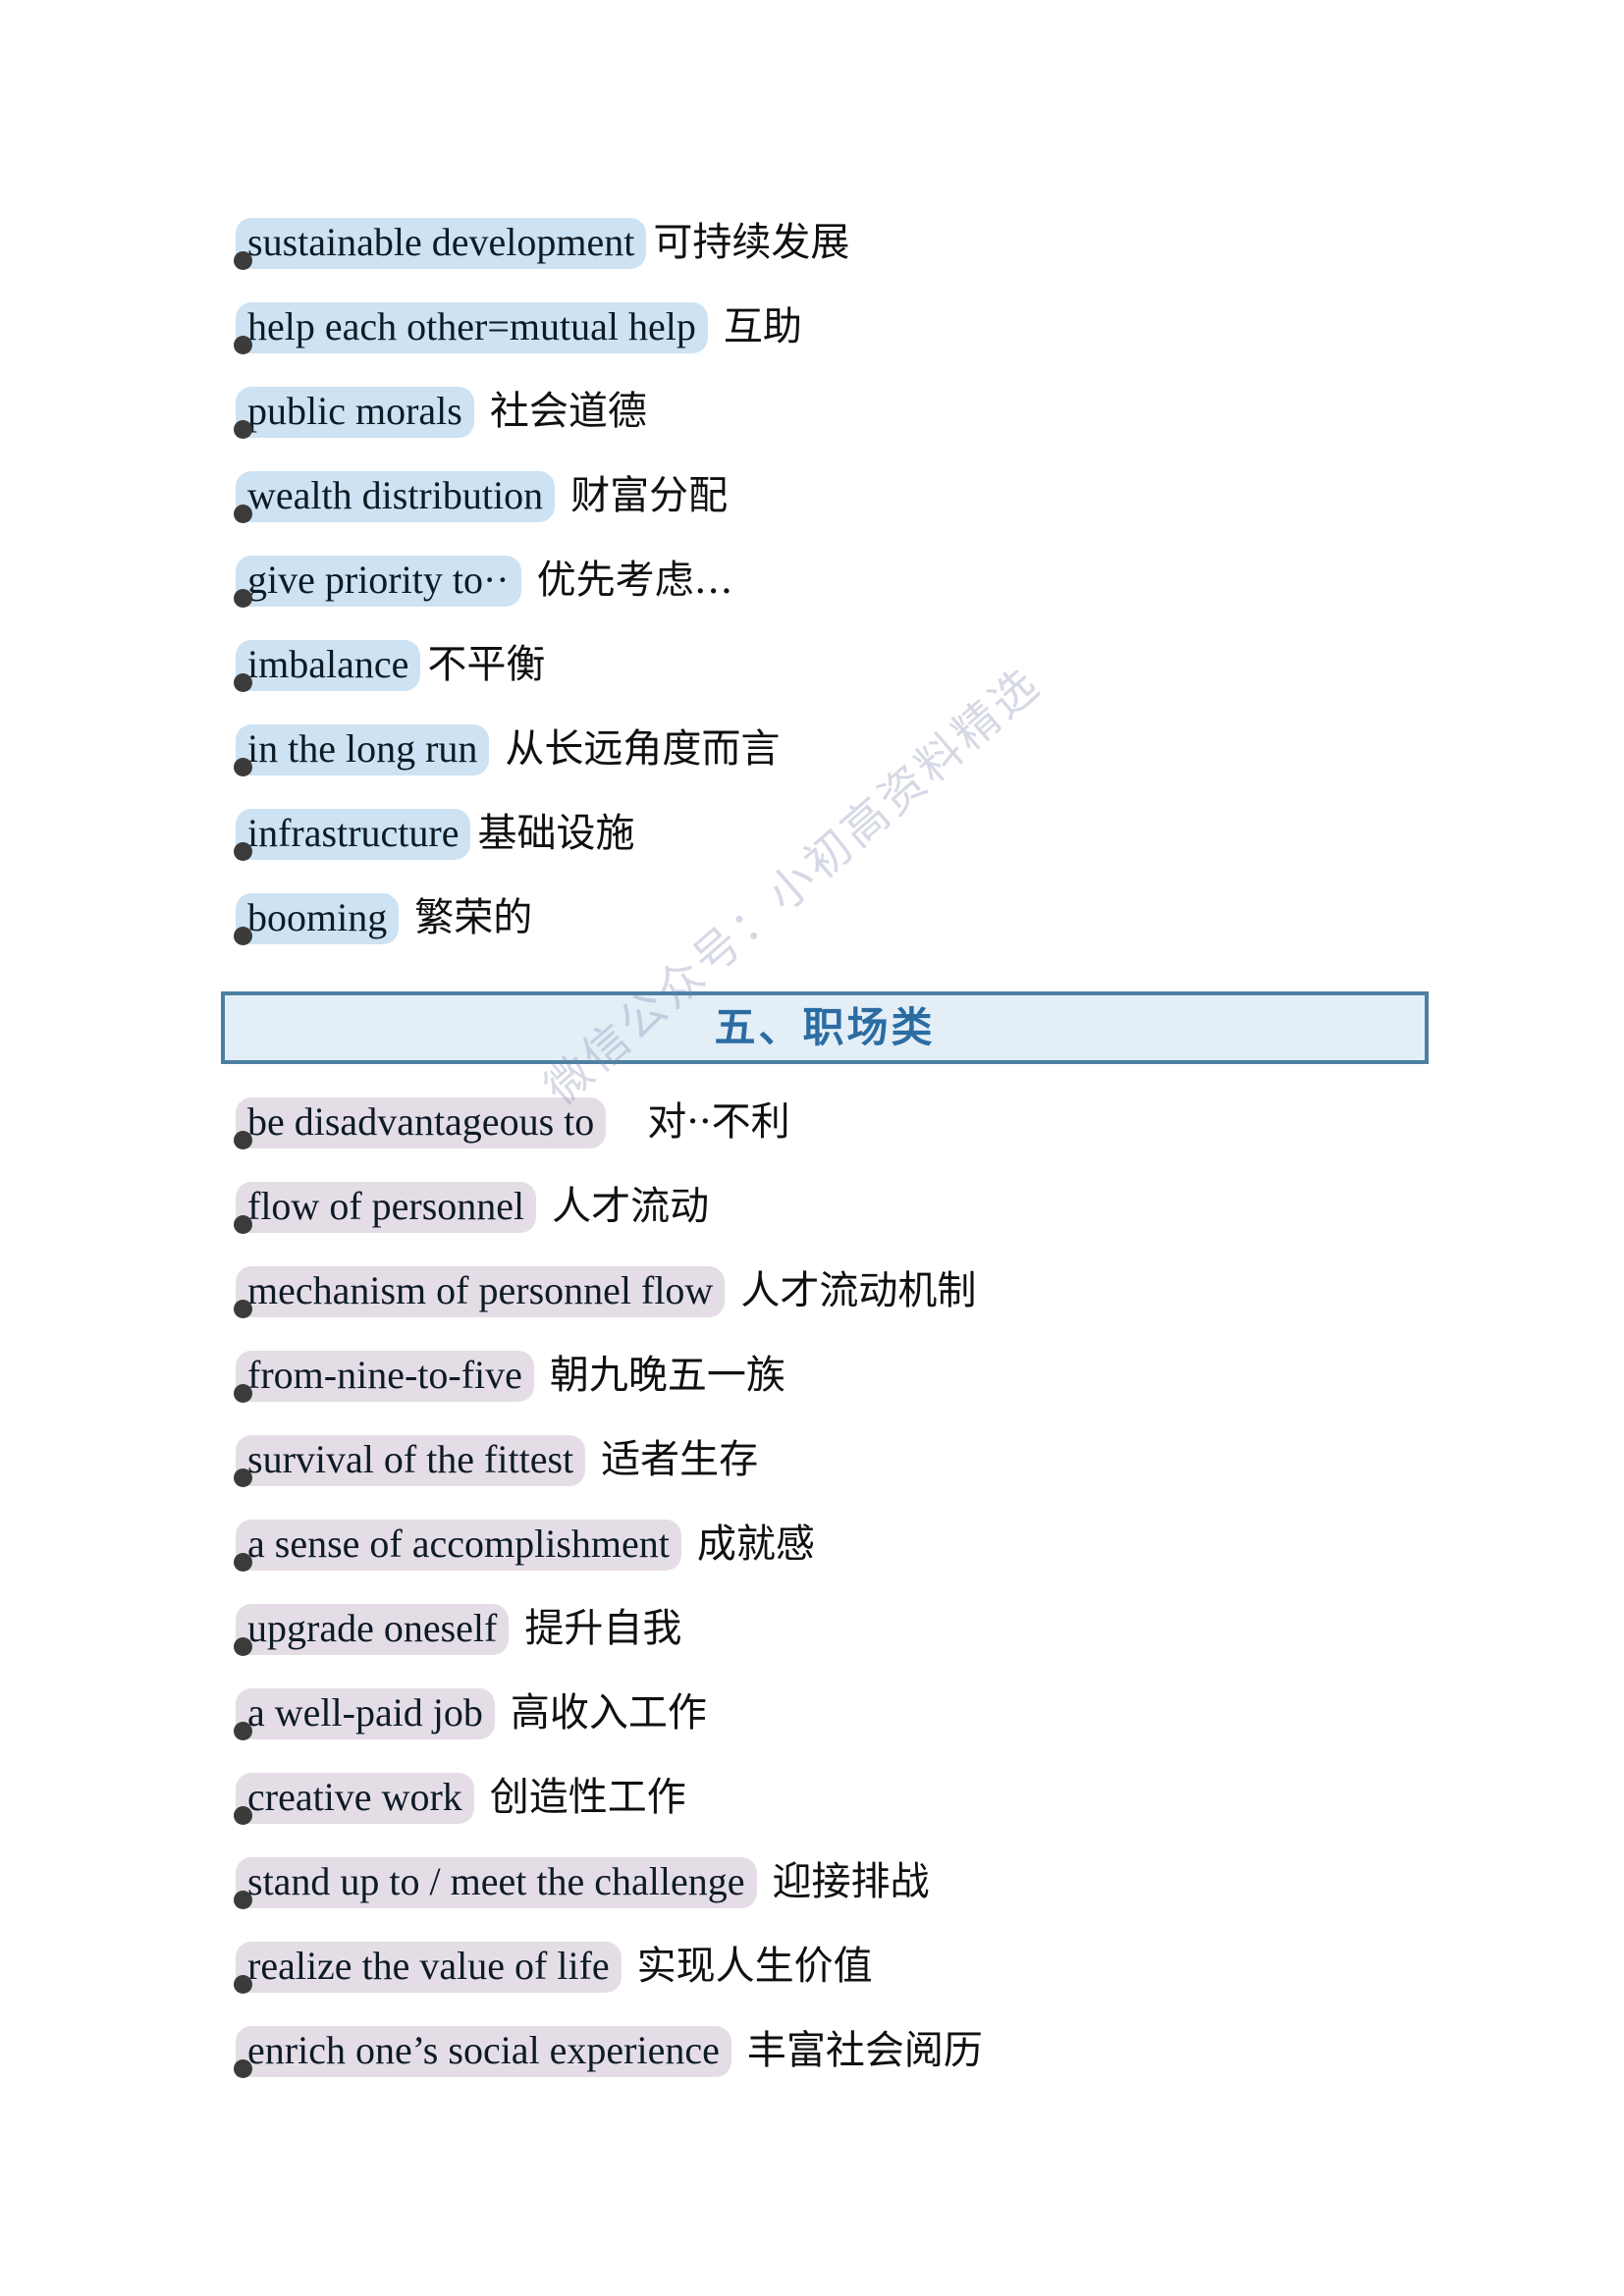  I want to click on vocabulary-item: flow of personnel 人才流动, so click(812, 1224).